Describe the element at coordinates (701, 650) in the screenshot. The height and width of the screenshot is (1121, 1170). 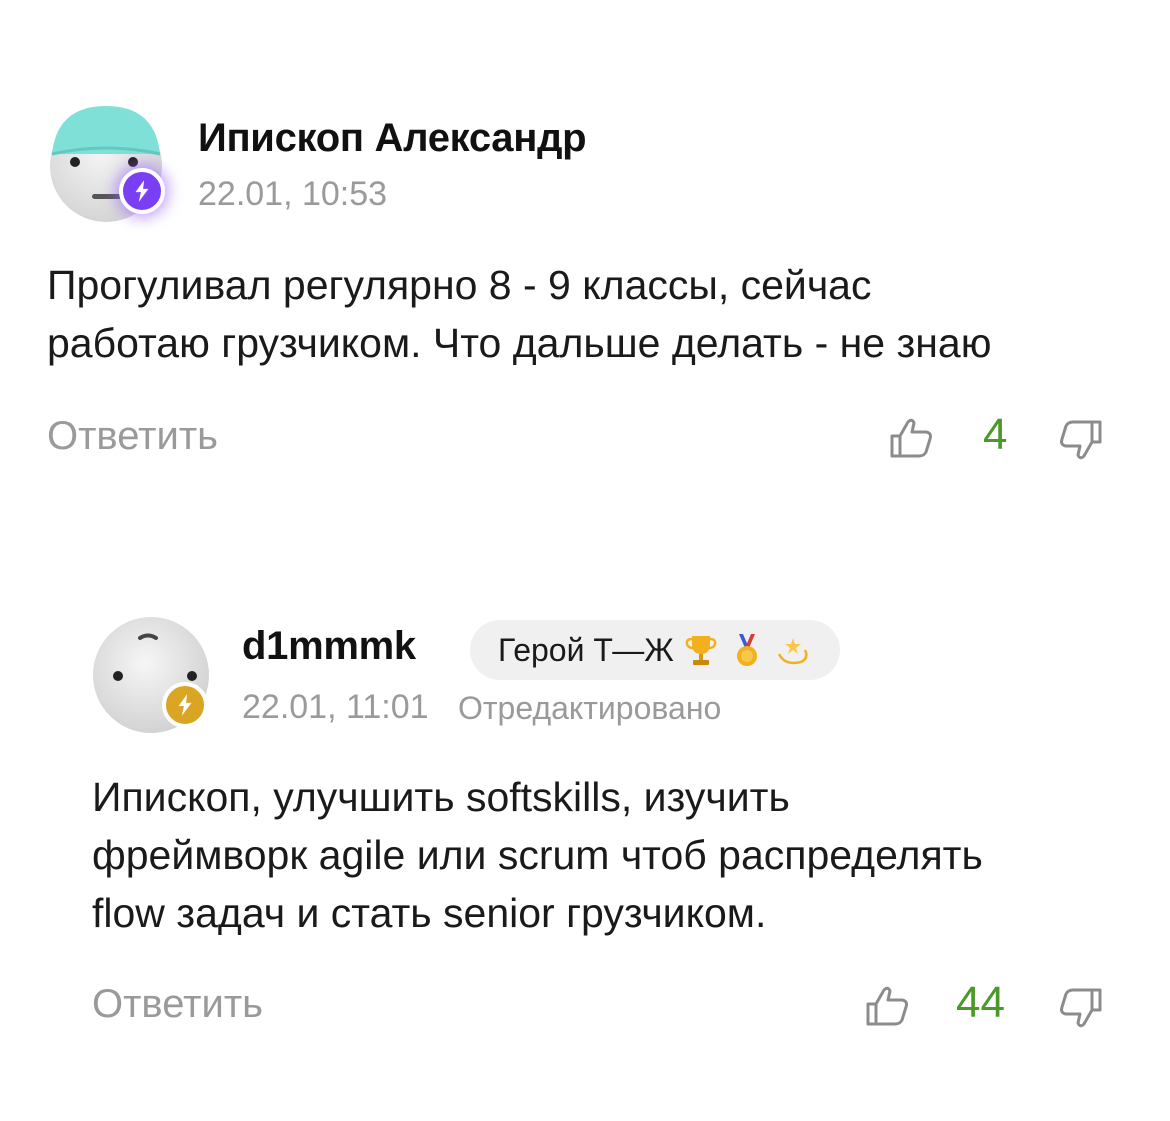
I see `trophy-icon` at that location.